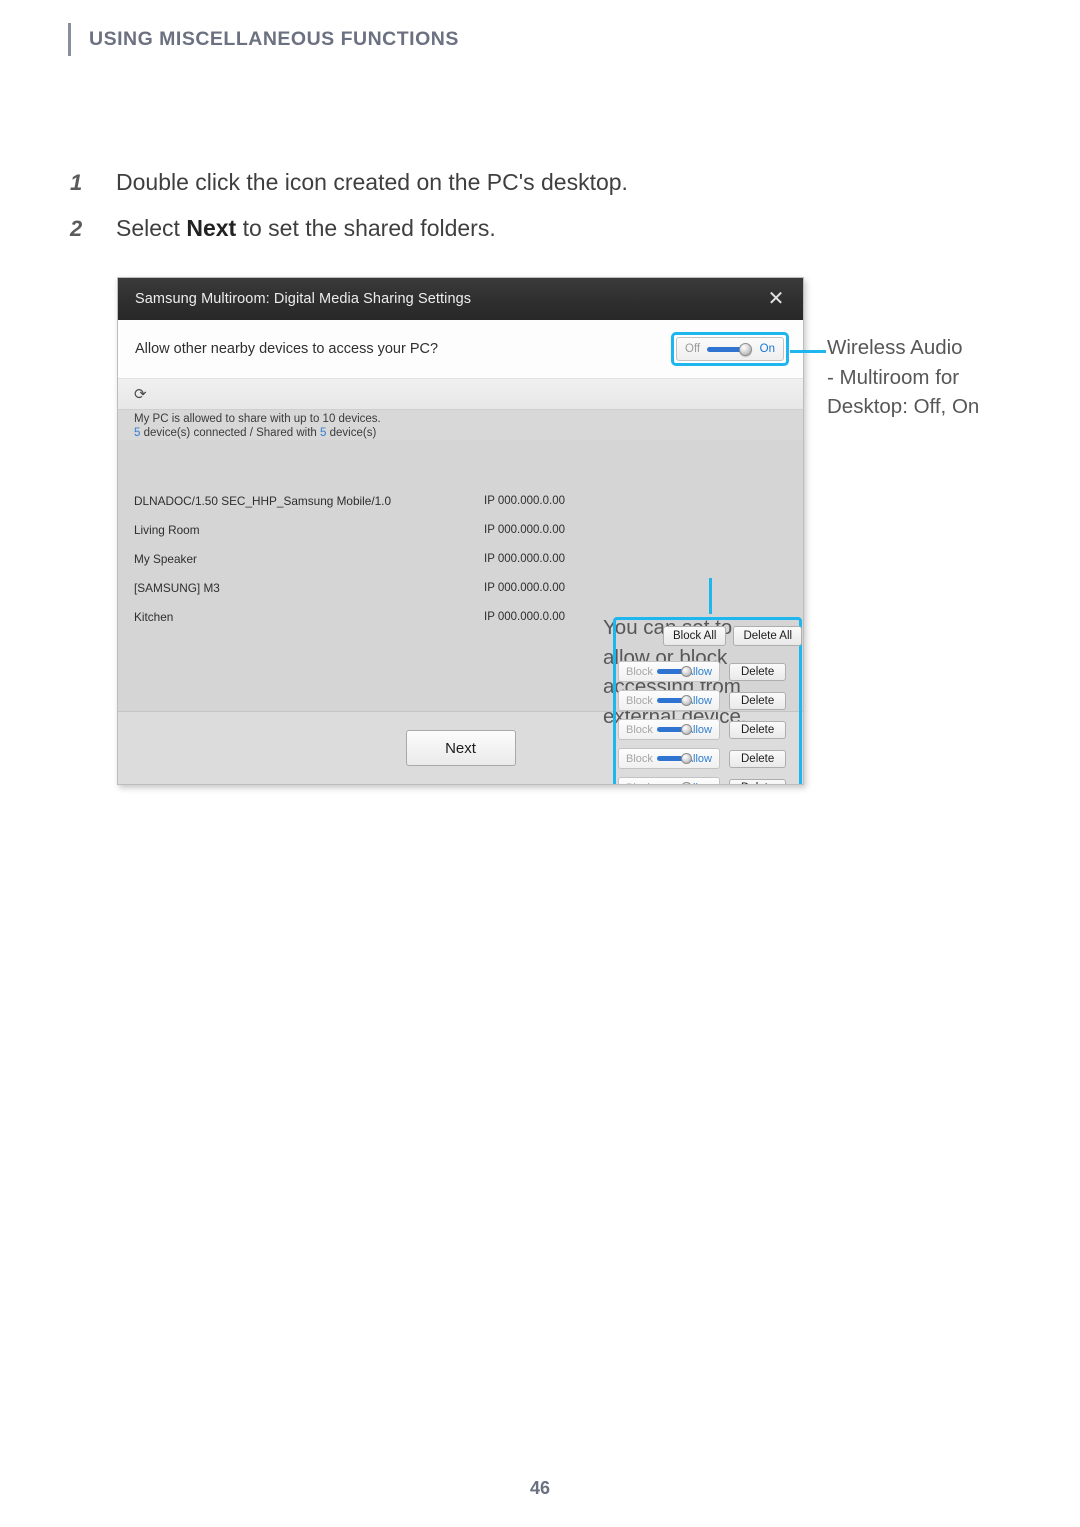  Describe the element at coordinates (263, 500) in the screenshot. I see `device-name: DLNADOC/1.50 SEC_HHP_Samsung Mobile/1.0` at that location.